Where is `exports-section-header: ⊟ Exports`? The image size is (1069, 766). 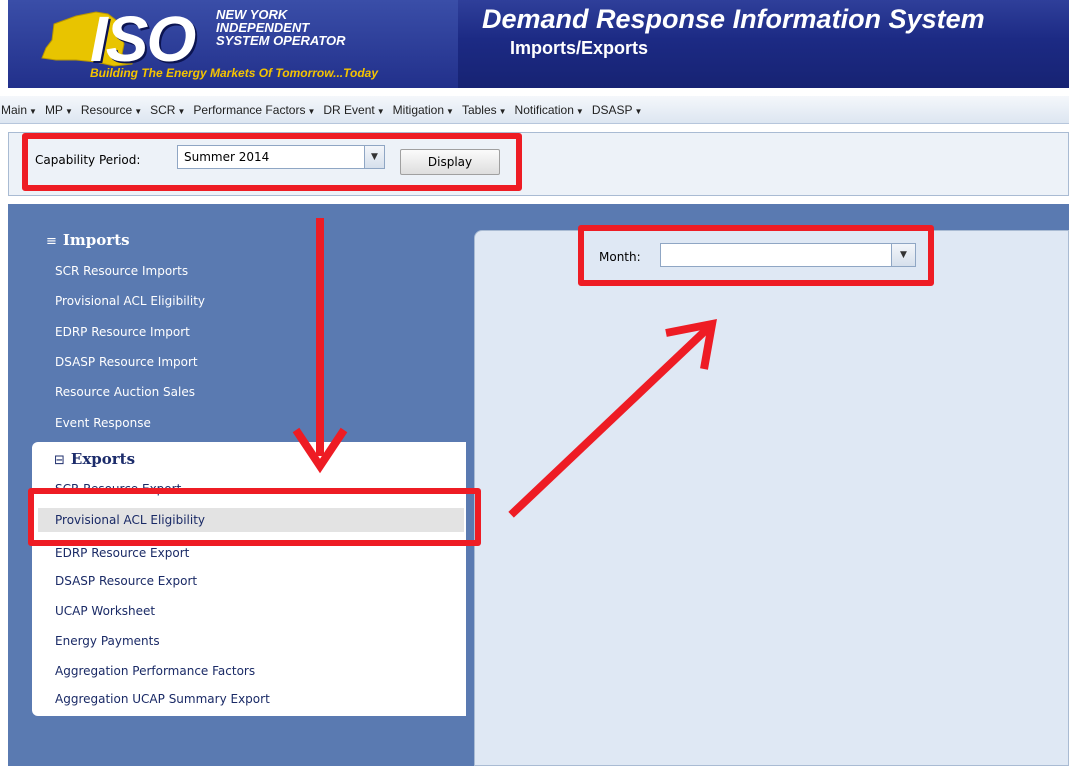 exports-section-header: ⊟ Exports is located at coordinates (94, 459).